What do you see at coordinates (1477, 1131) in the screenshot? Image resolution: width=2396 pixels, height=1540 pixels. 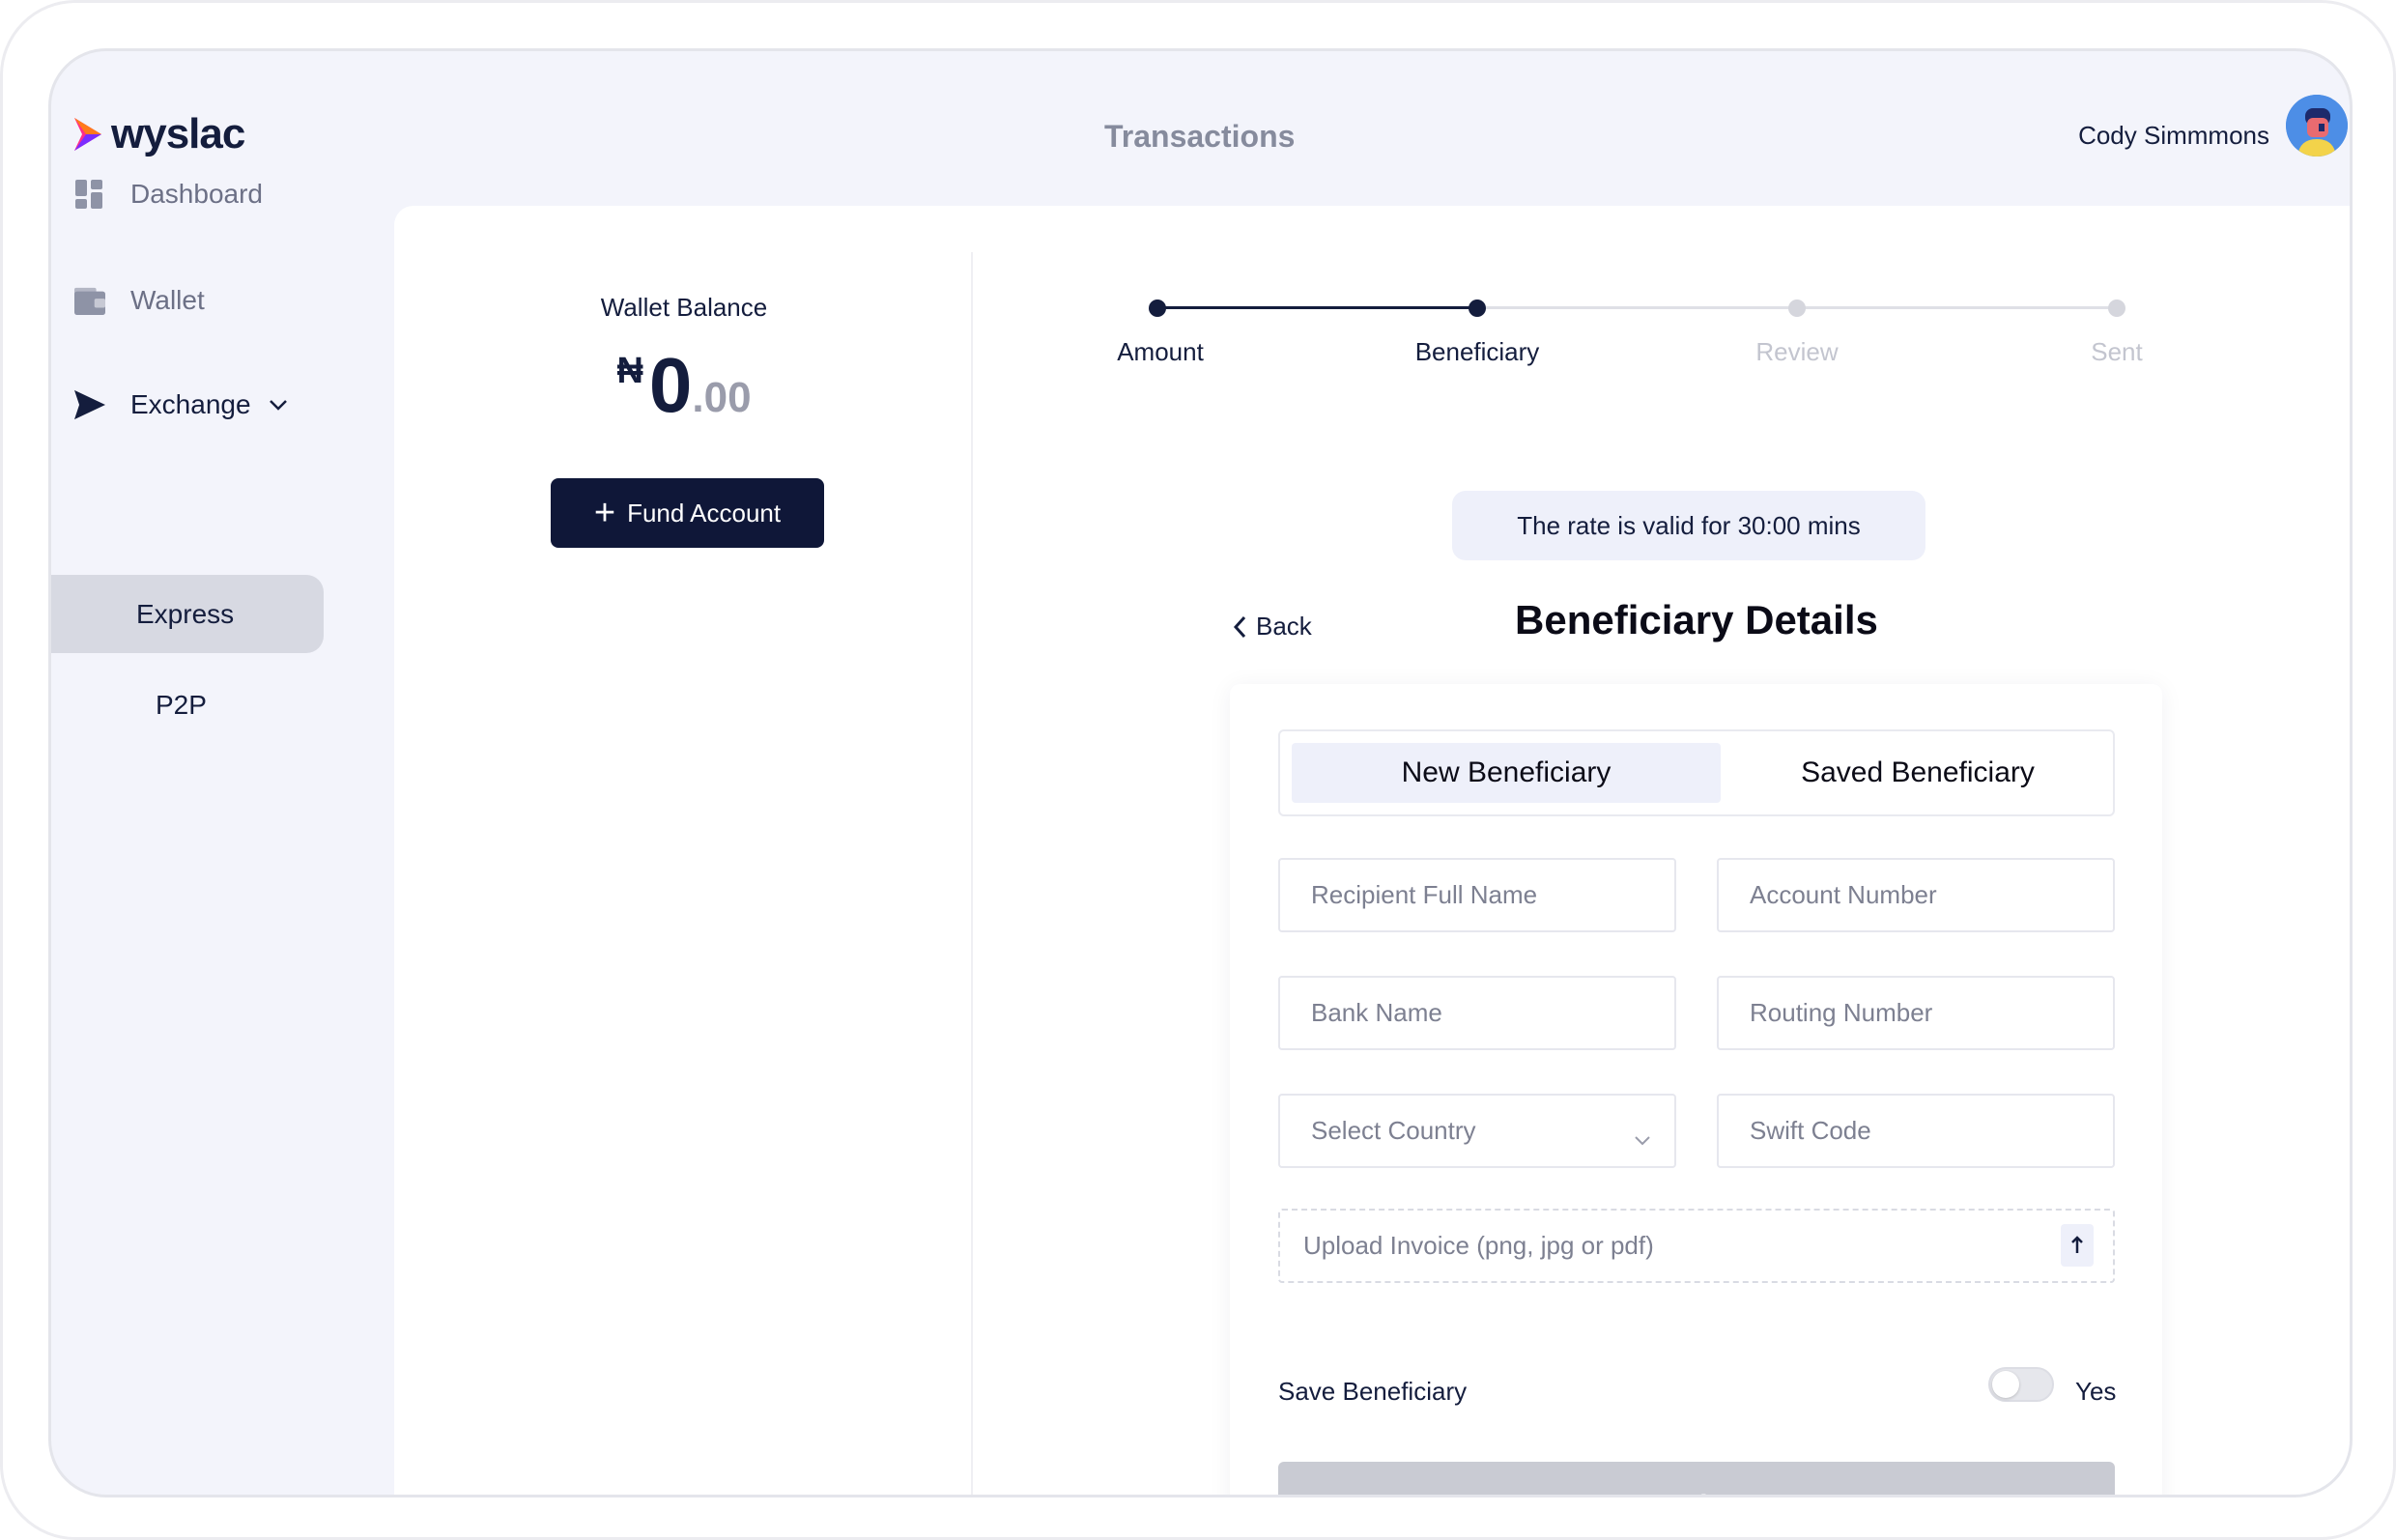 I see `country-select: Select Country` at bounding box center [1477, 1131].